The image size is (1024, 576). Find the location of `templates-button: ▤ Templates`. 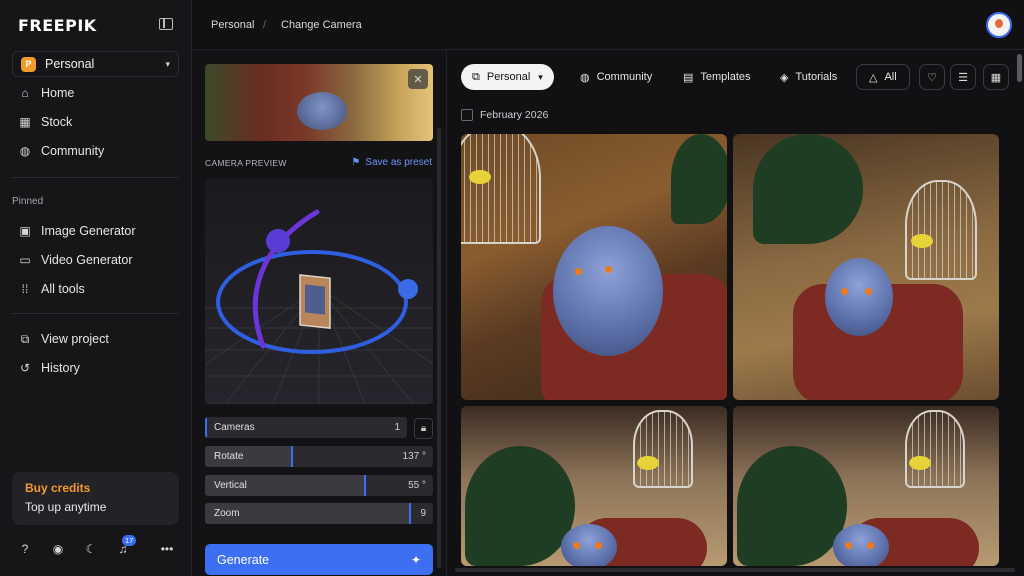

templates-button: ▤ Templates is located at coordinates (717, 77).